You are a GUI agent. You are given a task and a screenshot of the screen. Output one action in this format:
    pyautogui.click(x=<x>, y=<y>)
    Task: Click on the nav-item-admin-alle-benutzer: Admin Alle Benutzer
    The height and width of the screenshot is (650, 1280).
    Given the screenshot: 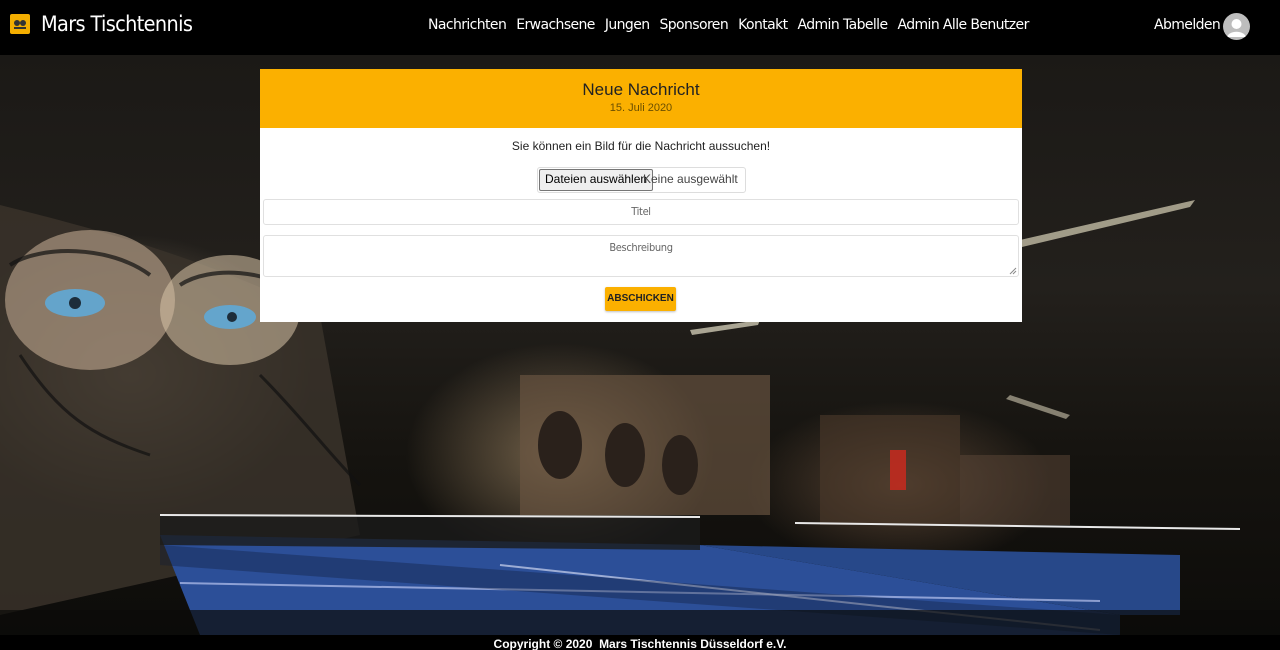 What is the action you would take?
    pyautogui.click(x=963, y=25)
    